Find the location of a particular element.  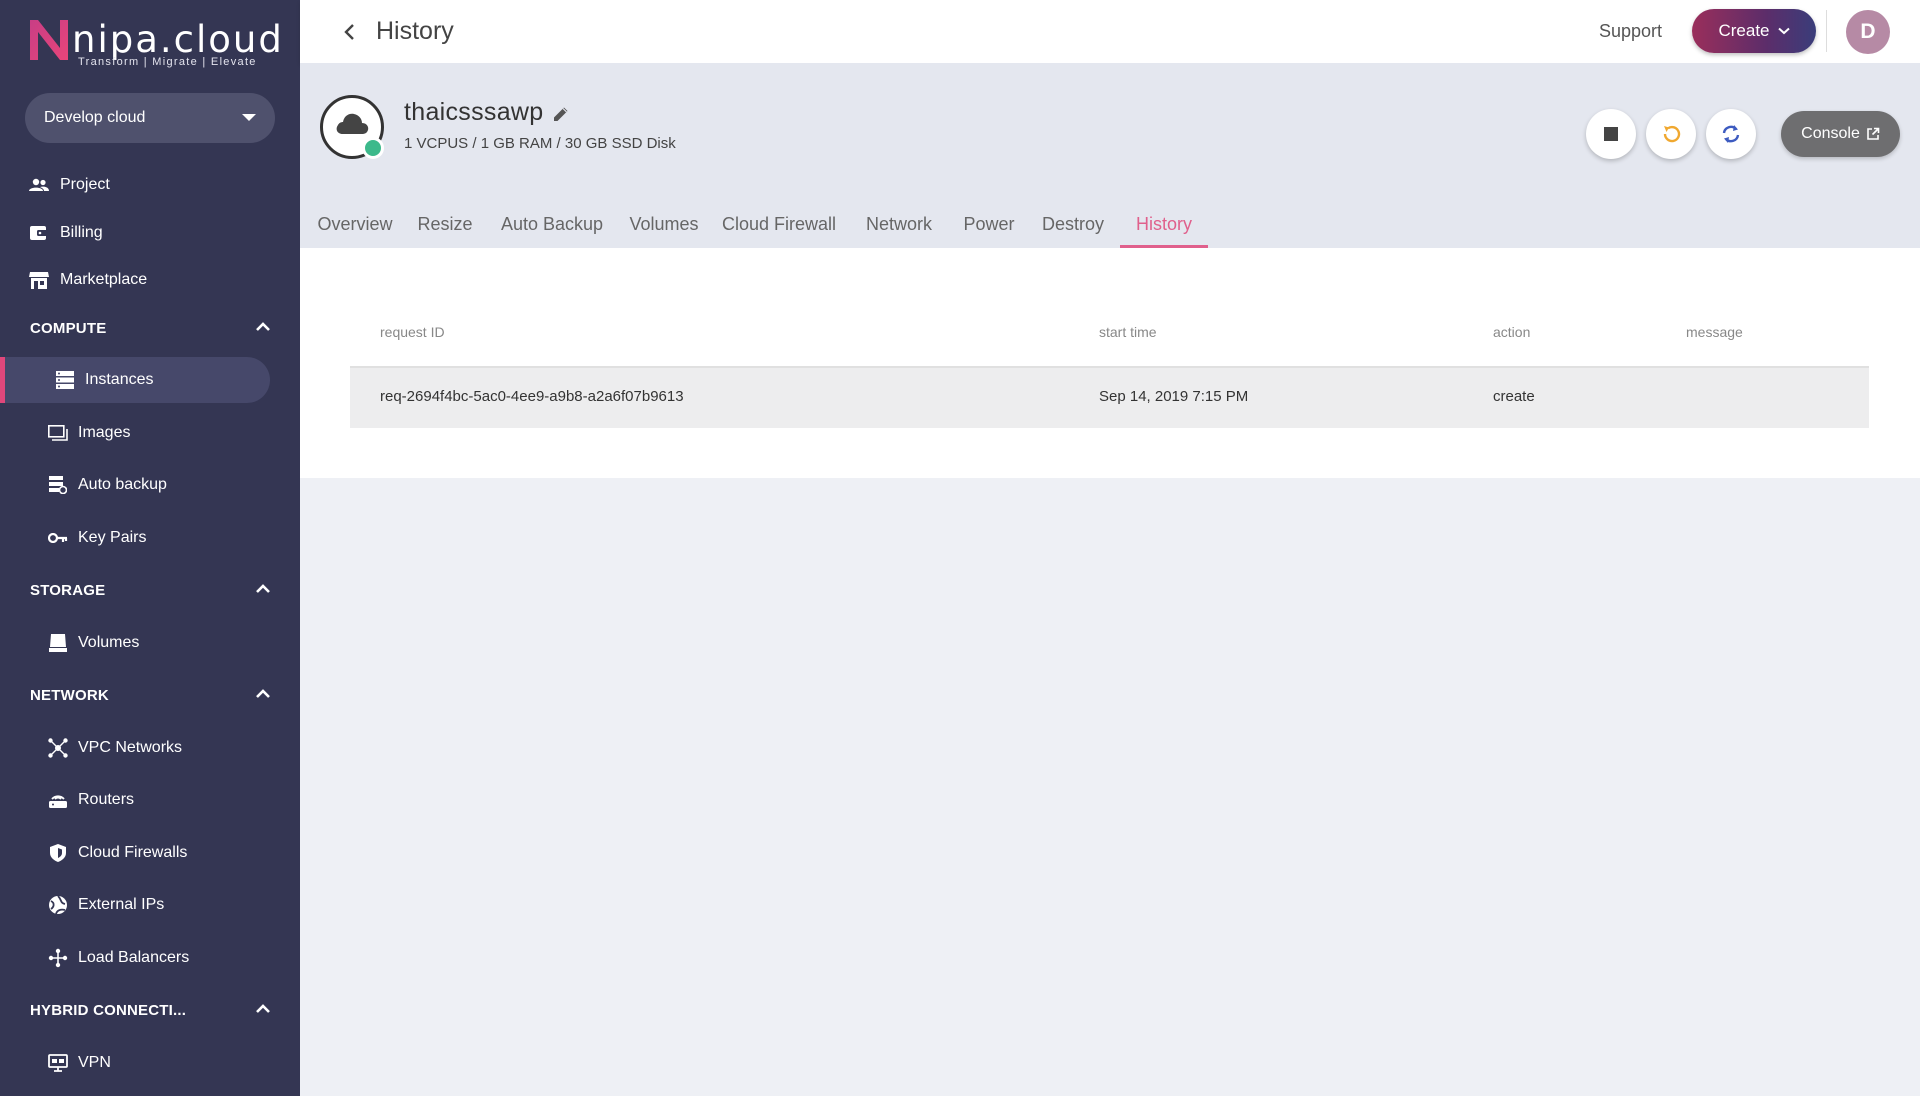

sidebar-item-billing: Billing is located at coordinates (150, 233).